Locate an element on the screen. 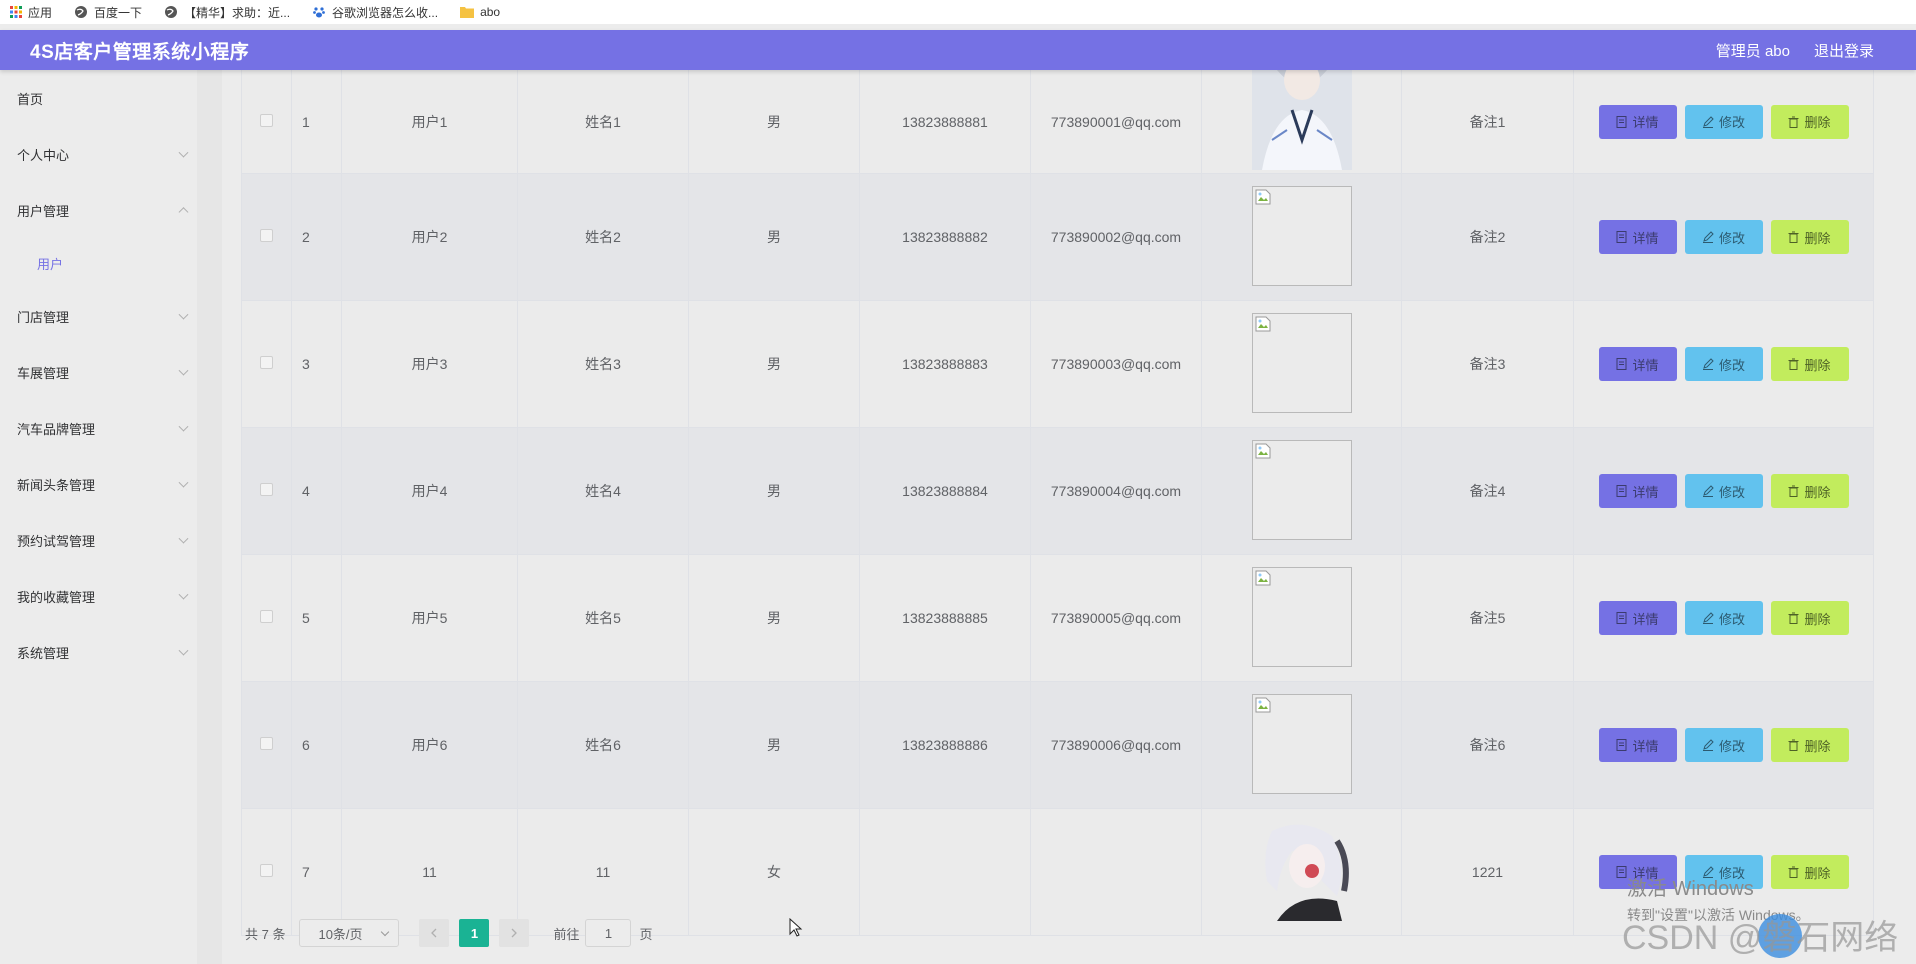 The height and width of the screenshot is (964, 1916). sidebar-item-car-brand-management: 汽车品牌管理 is located at coordinates (98, 428).